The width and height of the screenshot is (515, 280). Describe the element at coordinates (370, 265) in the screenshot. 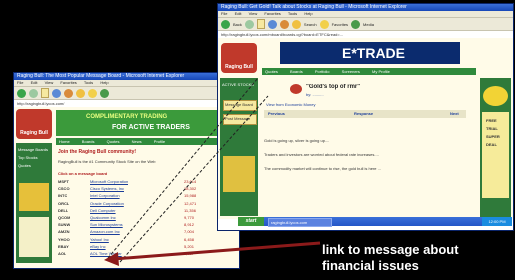

I see `callout-line-2: financial issues` at that location.